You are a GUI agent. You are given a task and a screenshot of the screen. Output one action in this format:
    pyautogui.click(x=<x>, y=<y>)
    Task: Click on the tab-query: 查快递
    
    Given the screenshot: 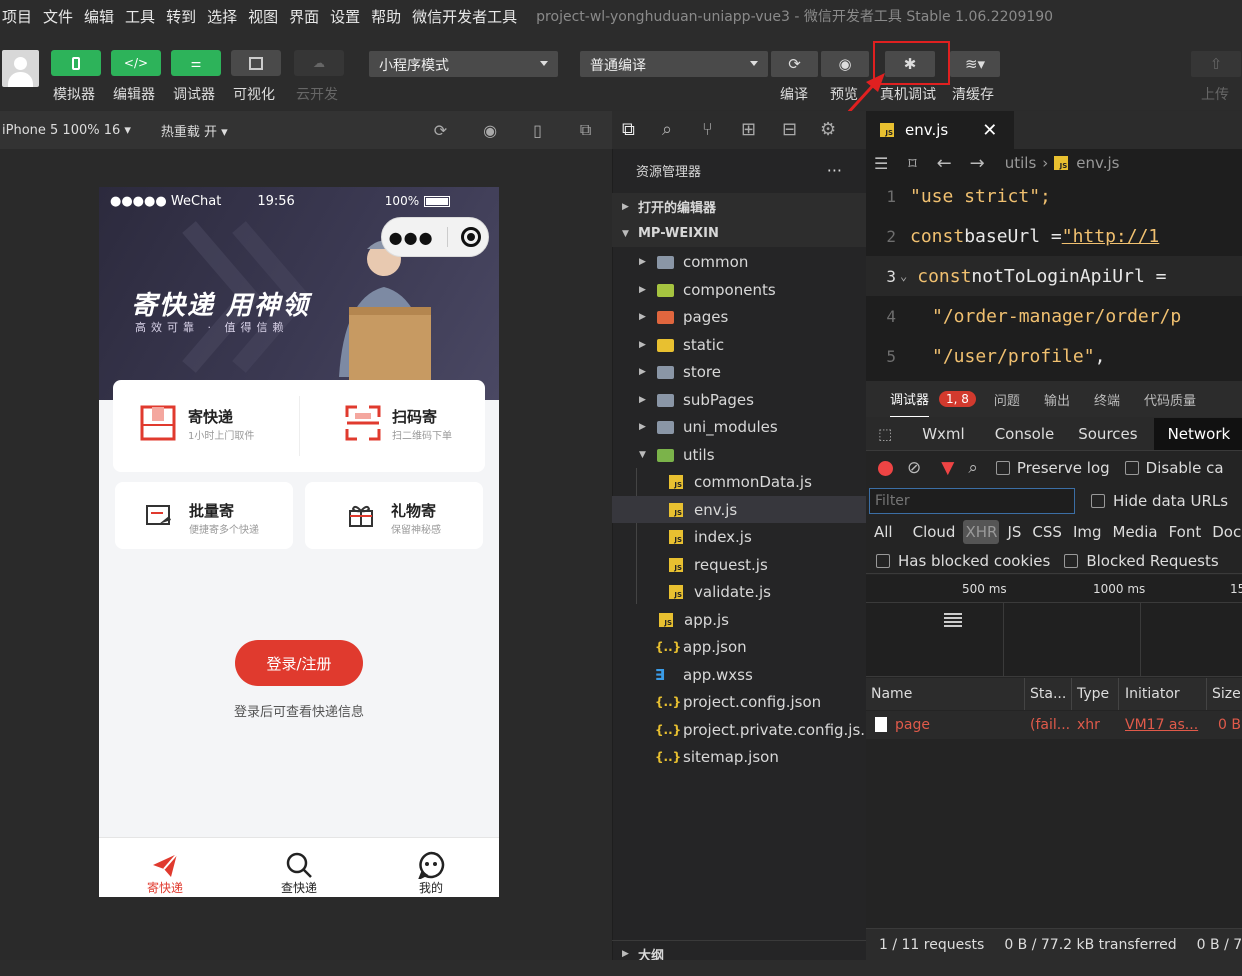 What is the action you would take?
    pyautogui.click(x=299, y=867)
    